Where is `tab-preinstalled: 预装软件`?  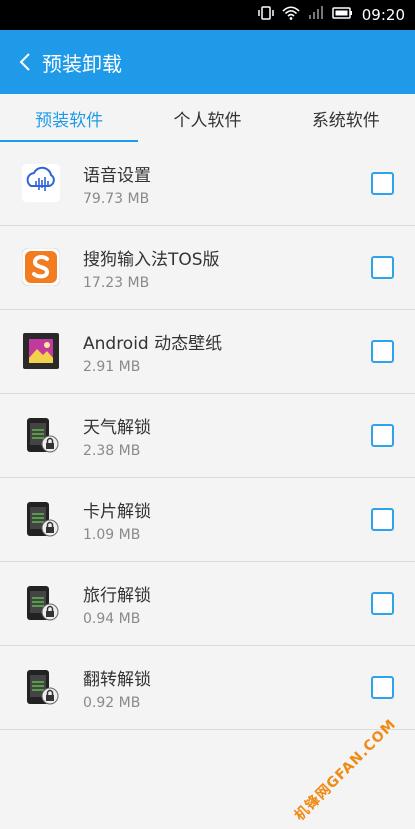
tab-preinstalled: 预装软件 is located at coordinates (69, 118).